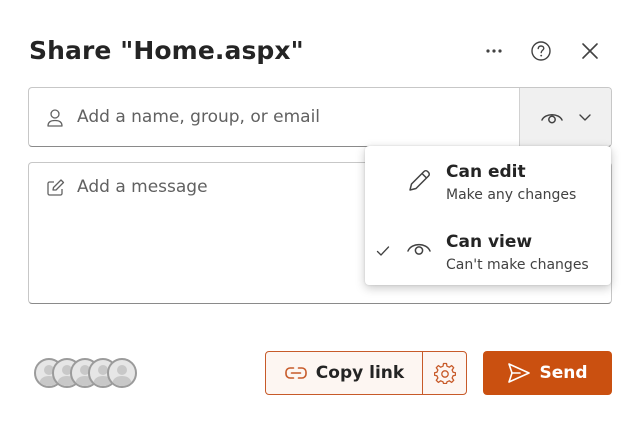 The height and width of the screenshot is (422, 640). I want to click on send-button: Send, so click(547, 373).